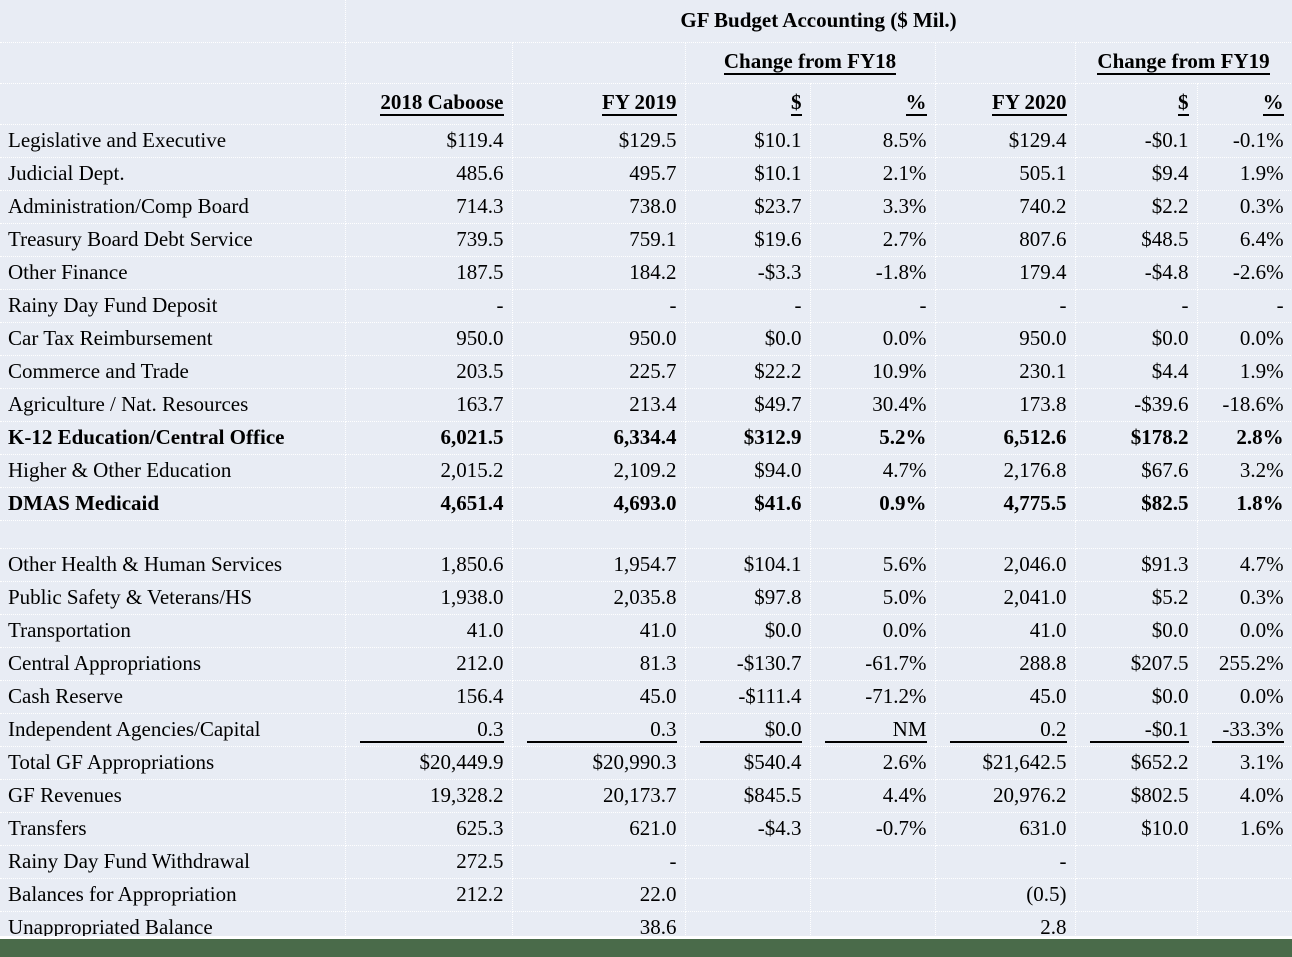  Describe the element at coordinates (599, 306) in the screenshot. I see `cell-fy-2019: -` at that location.